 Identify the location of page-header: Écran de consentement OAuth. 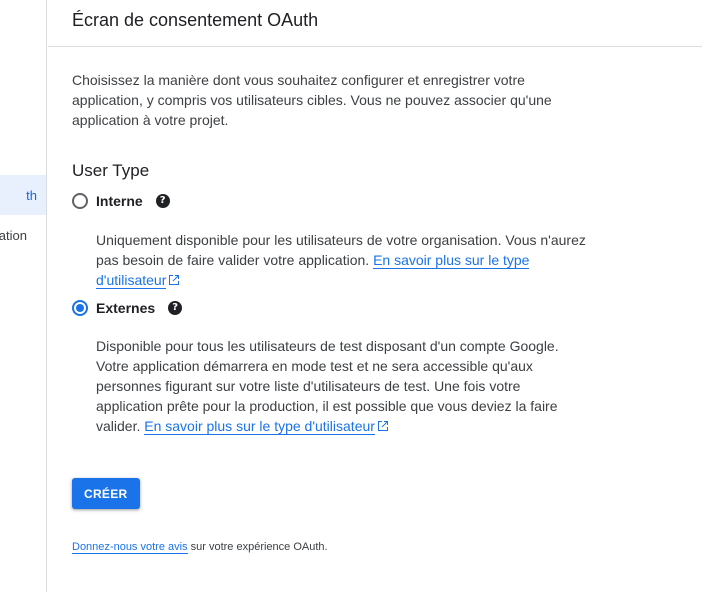
(375, 23).